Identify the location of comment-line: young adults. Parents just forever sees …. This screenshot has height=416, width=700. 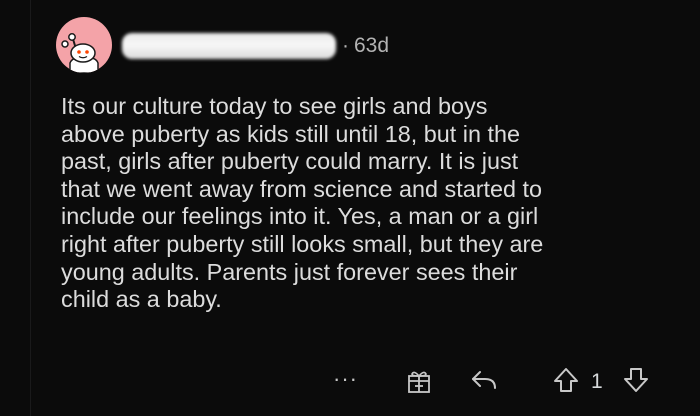
(289, 271).